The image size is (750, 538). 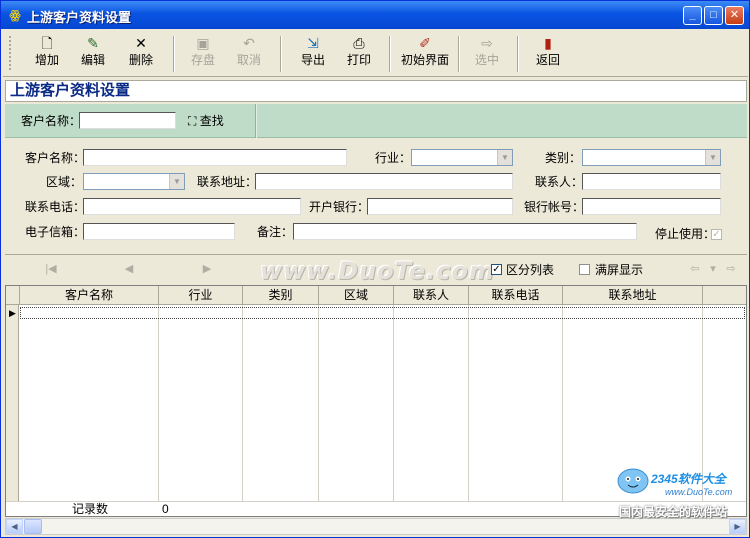 I want to click on minimize-button: _, so click(x=692, y=15).